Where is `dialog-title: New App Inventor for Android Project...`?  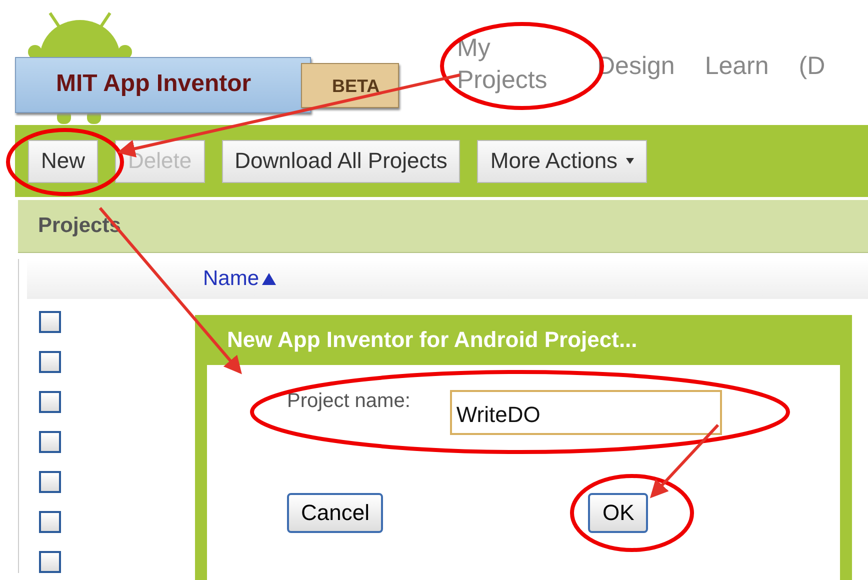 dialog-title: New App Inventor for Android Project... is located at coordinates (432, 340).